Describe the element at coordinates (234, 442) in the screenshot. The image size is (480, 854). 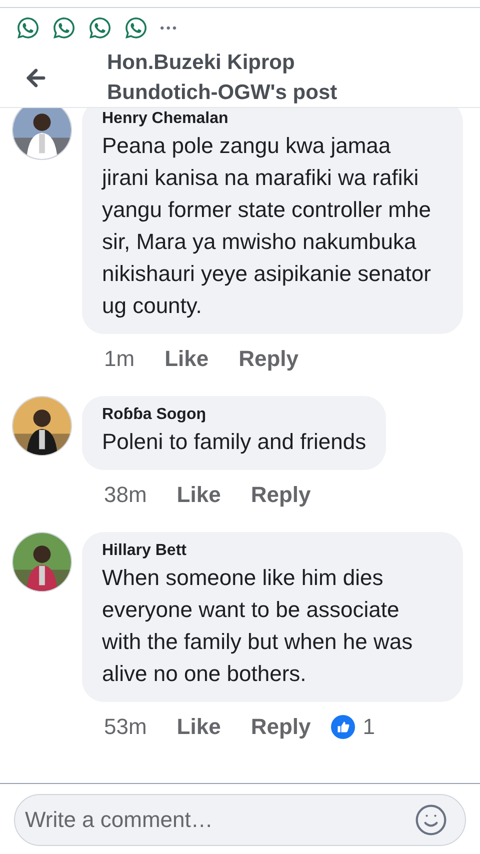
I see `comment-text: Poleni to family and friends` at that location.